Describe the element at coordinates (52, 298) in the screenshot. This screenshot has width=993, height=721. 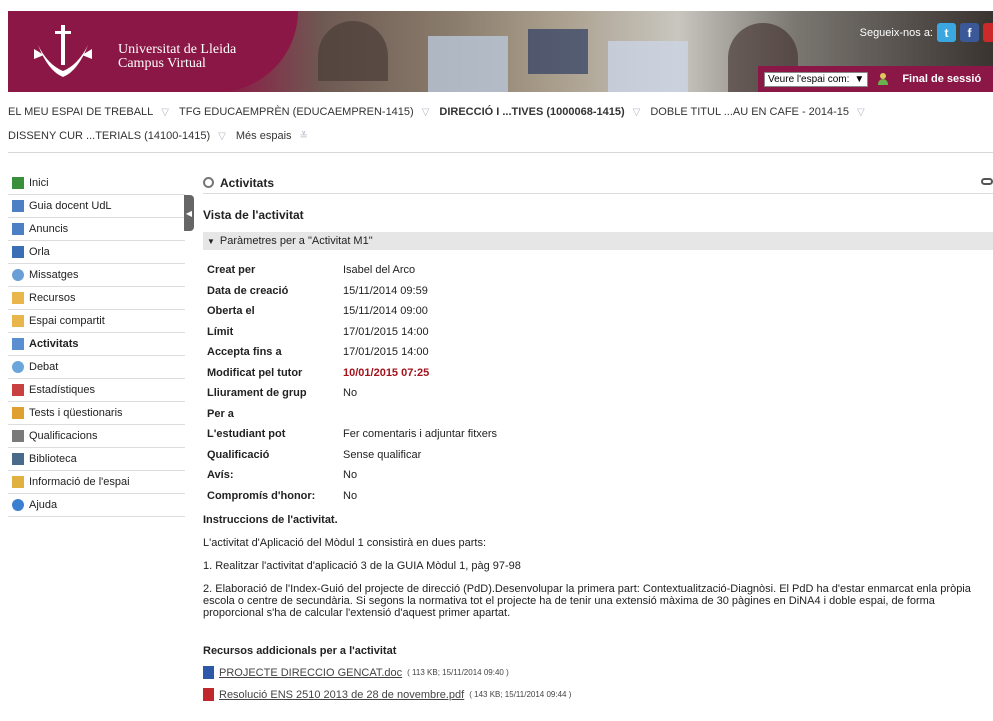
I see `sidebar-item-label: Recursos` at that location.